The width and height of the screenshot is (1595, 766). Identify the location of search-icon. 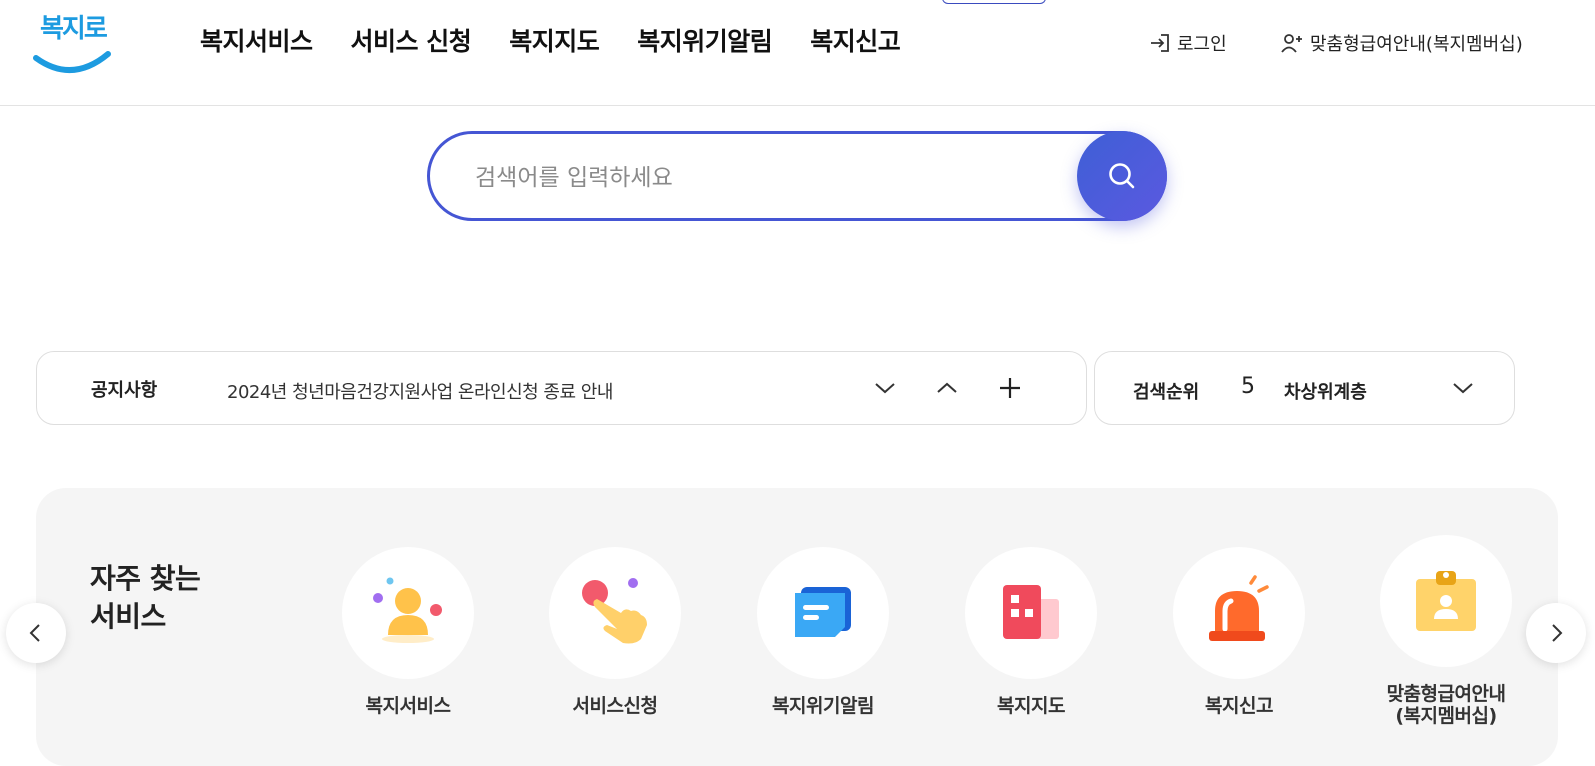
(1122, 176).